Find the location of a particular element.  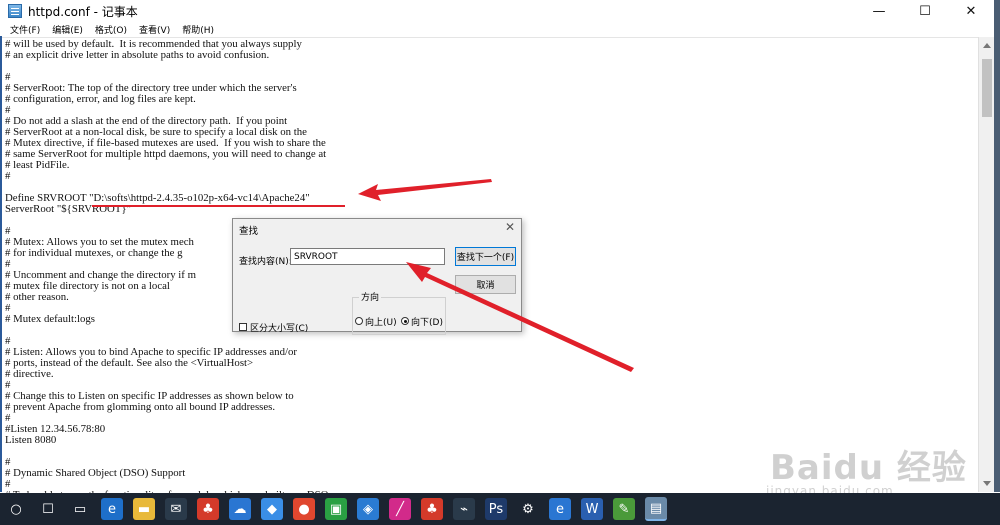

feishu-icon: ◆ is located at coordinates (272, 509).